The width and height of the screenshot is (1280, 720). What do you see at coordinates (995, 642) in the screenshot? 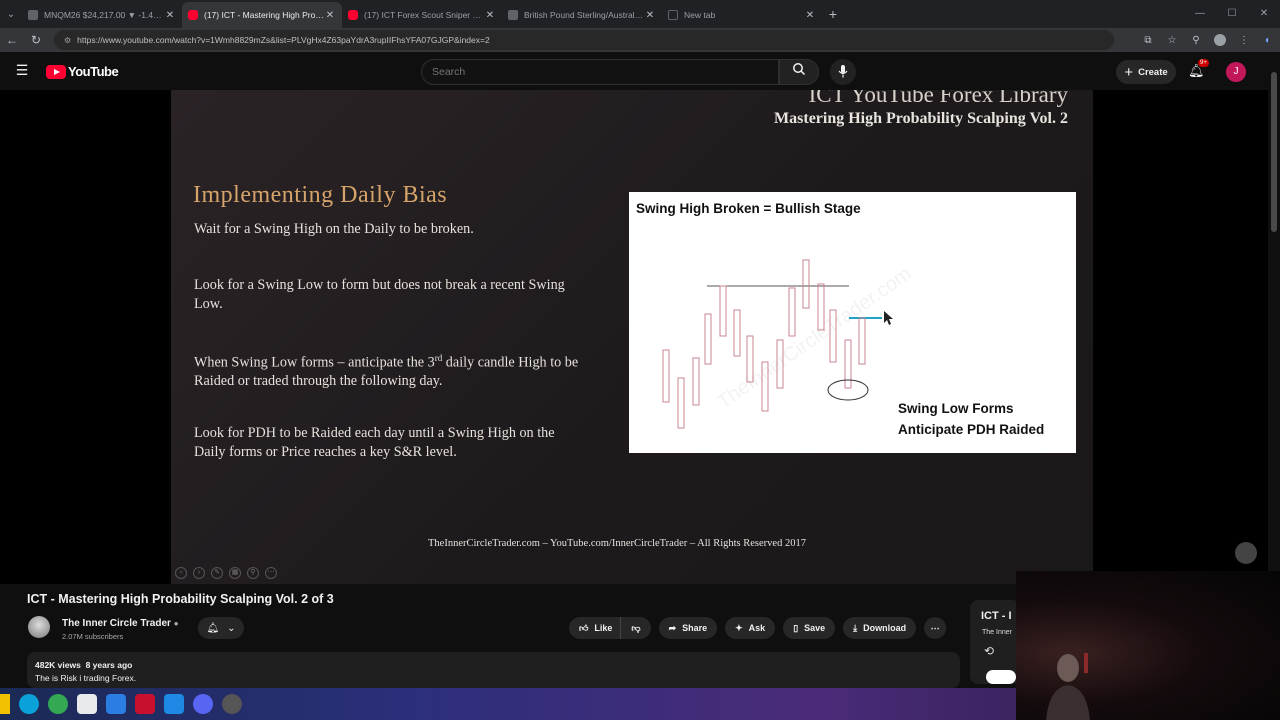
I see `up-next-card: ICT - I The Inner ⟲` at bounding box center [995, 642].